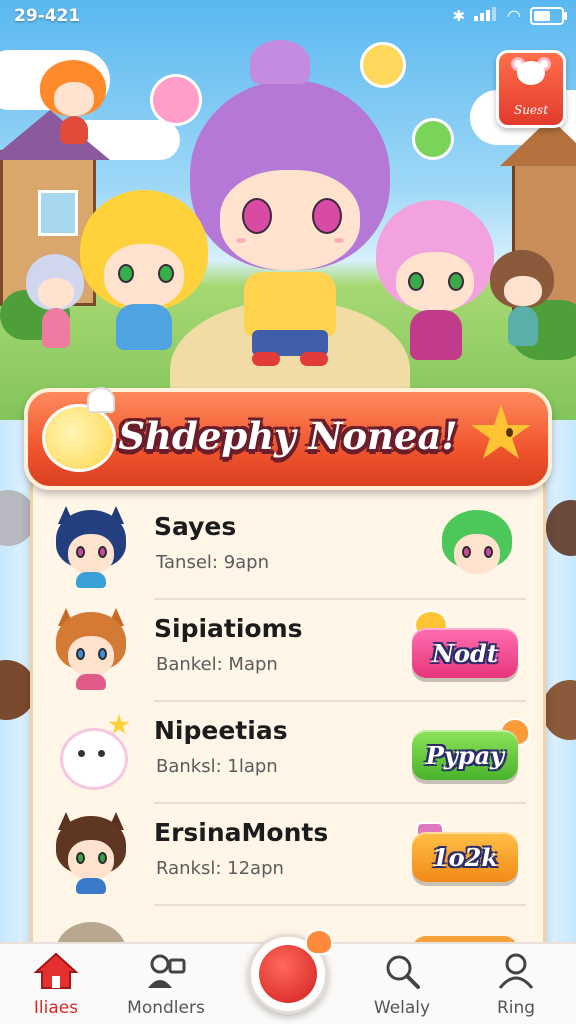  What do you see at coordinates (288, 17) in the screenshot?
I see `status-bar: 29-421 ✱ ◠` at bounding box center [288, 17].